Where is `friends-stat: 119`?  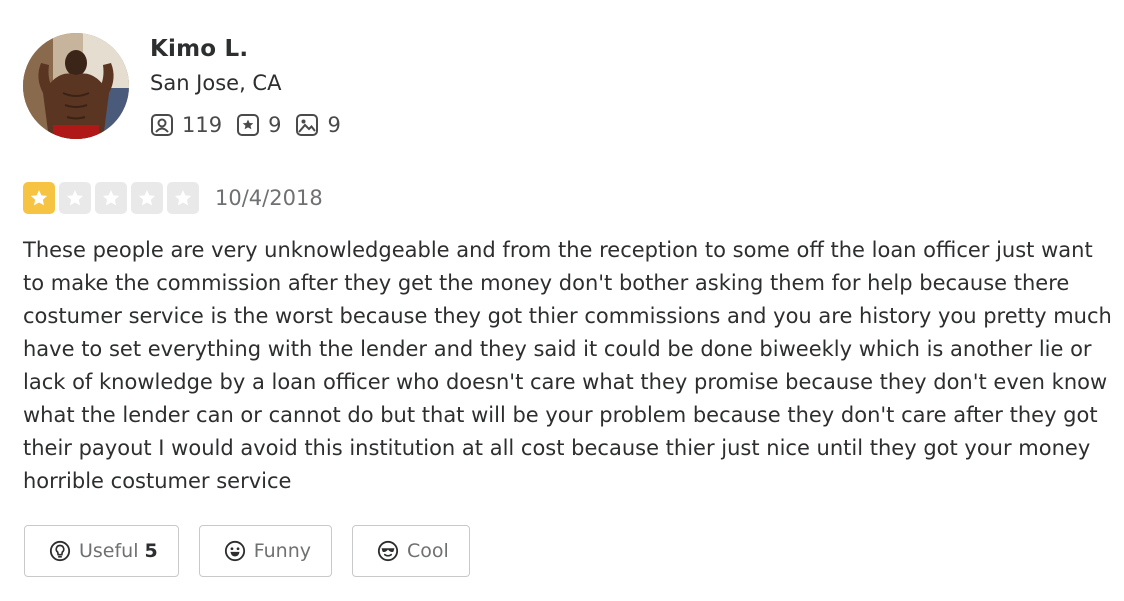 friends-stat: 119 is located at coordinates (186, 125).